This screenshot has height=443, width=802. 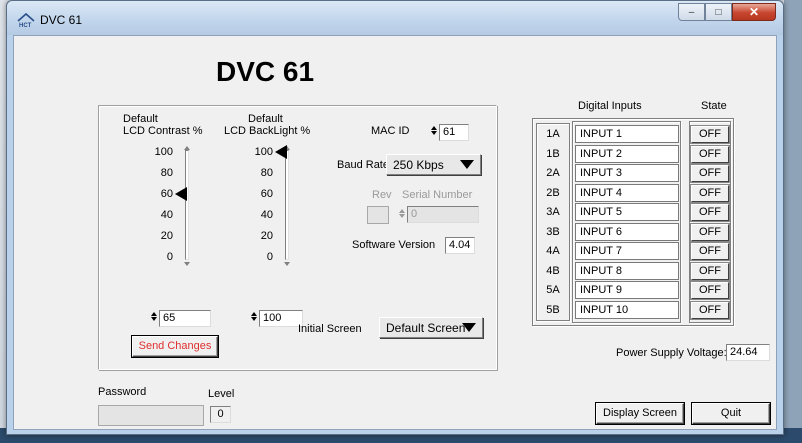 I want to click on software-version-field: 4.04, so click(x=460, y=245).